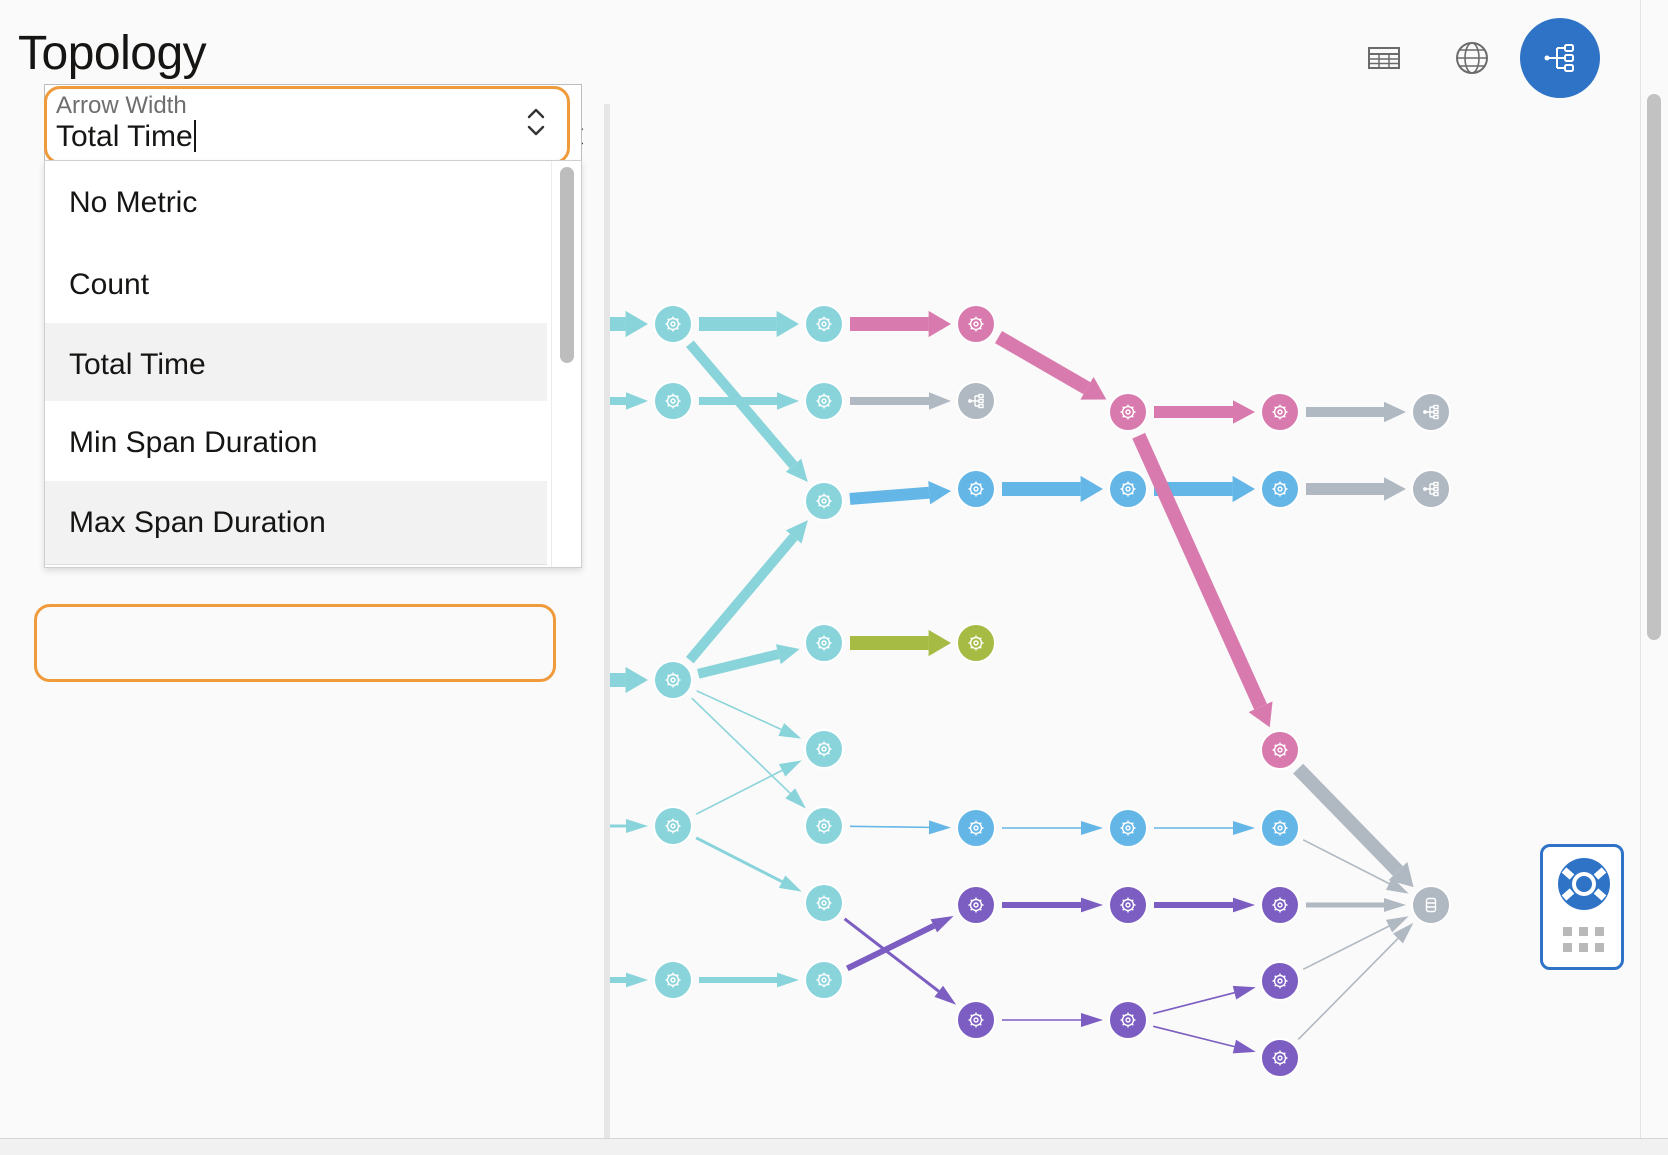 This screenshot has width=1668, height=1155. I want to click on option-count: Count, so click(296, 285).